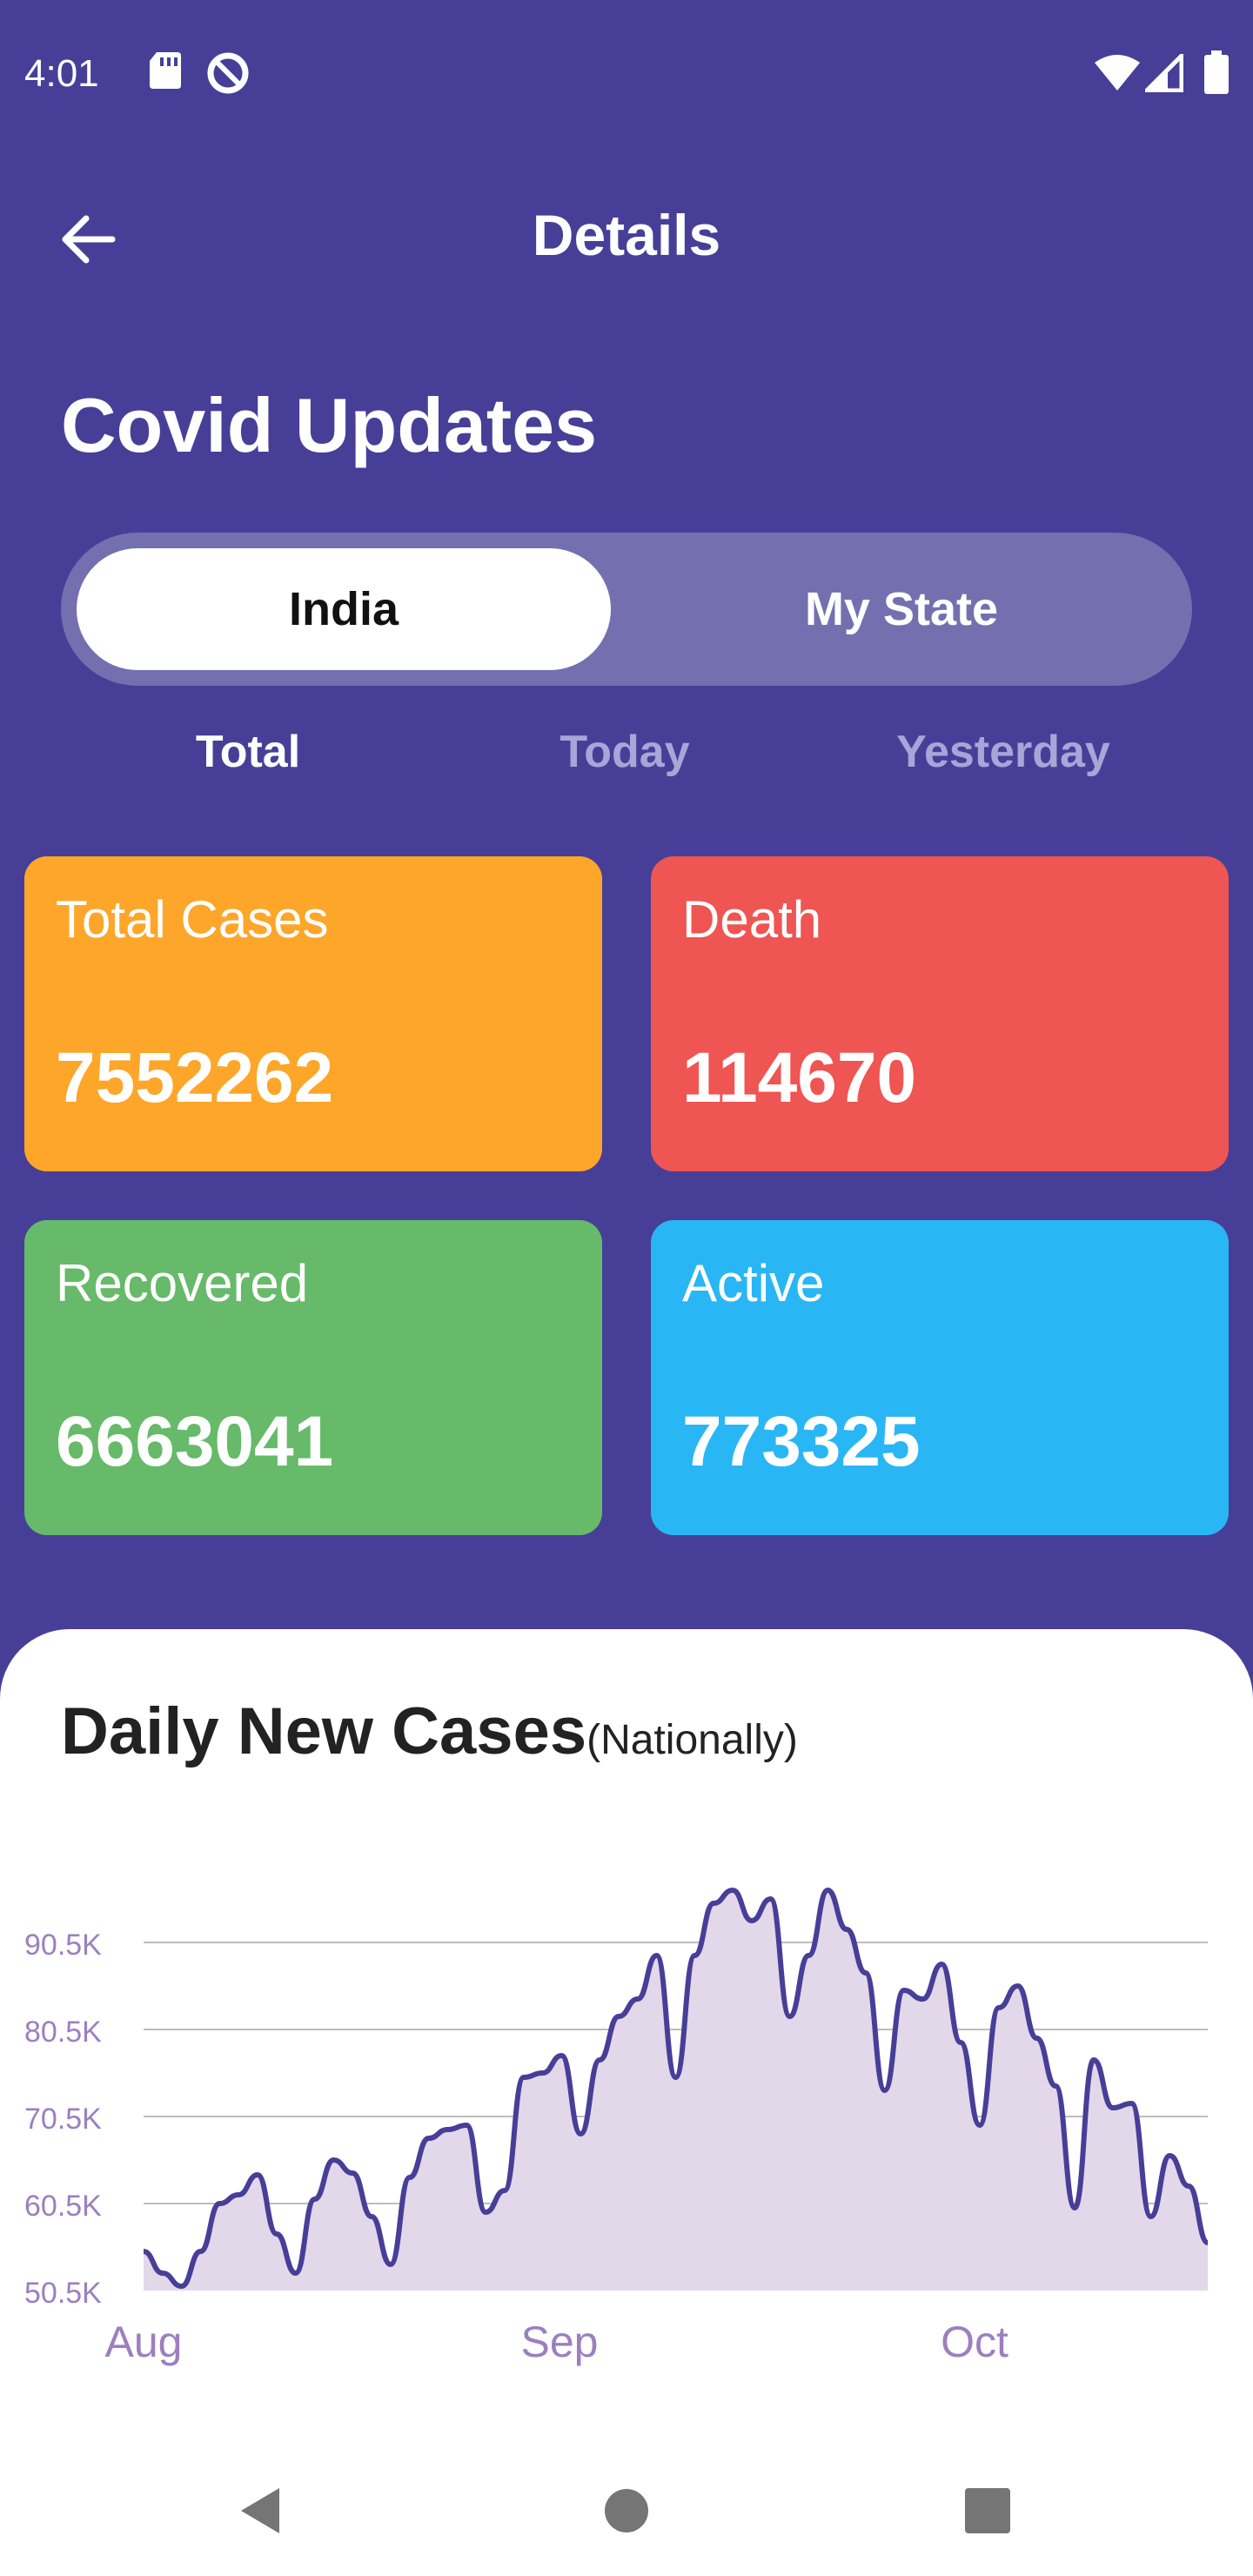 The image size is (1253, 2576). Describe the element at coordinates (192, 919) in the screenshot. I see `card-label: Total Cases` at that location.